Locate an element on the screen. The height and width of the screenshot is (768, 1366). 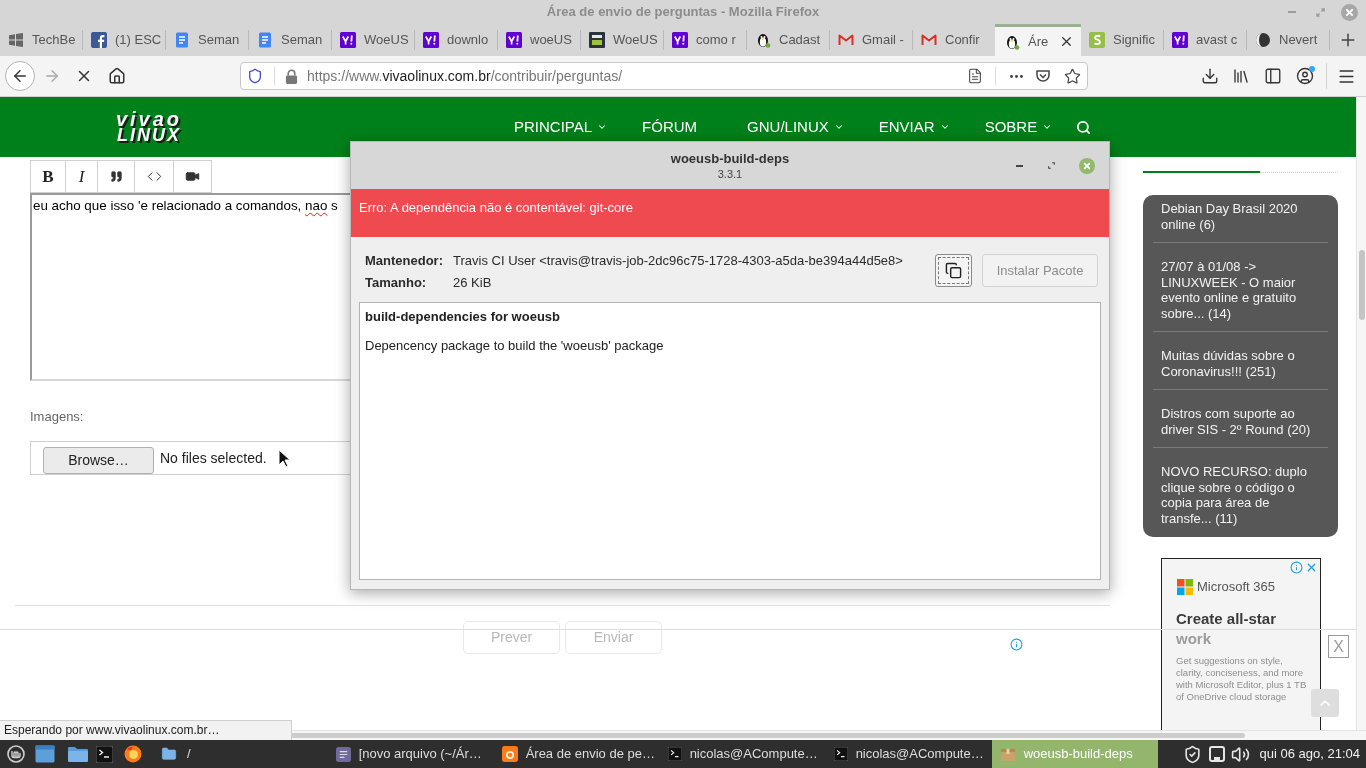
url-text: https://www.vivaolinux.com.br/contribuir/perguntas/ is located at coordinates (465, 76).